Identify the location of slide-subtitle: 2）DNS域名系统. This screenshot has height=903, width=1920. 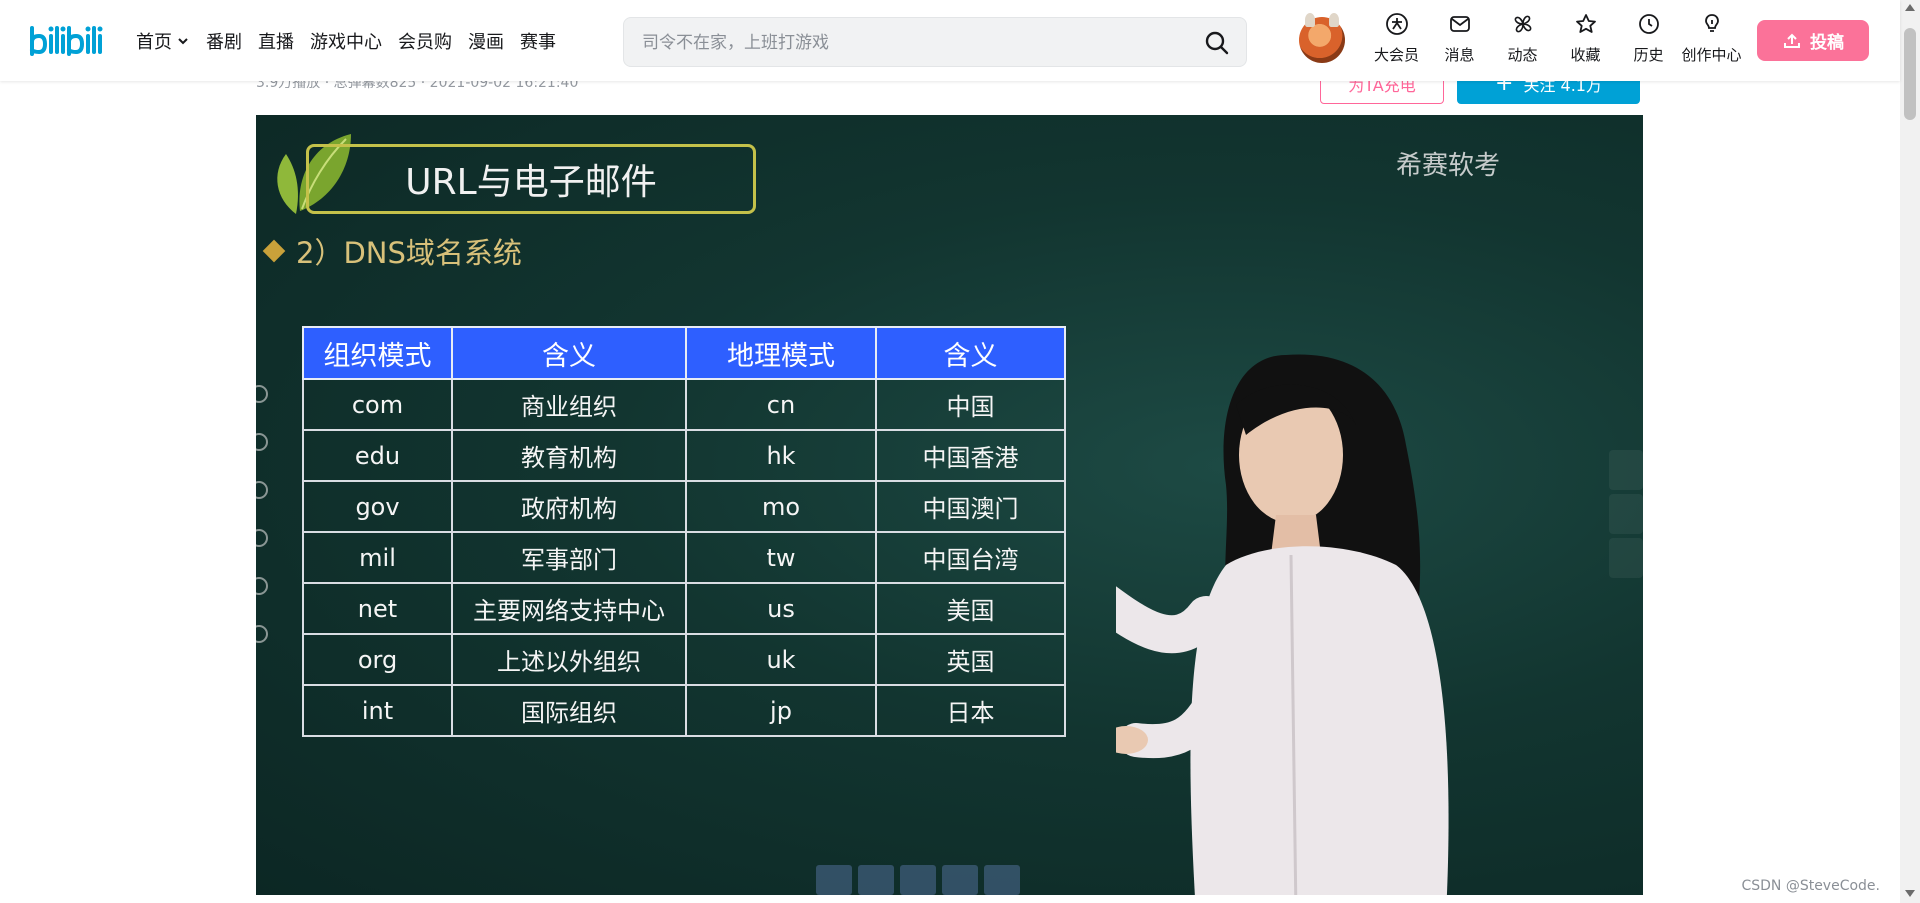
(392, 251).